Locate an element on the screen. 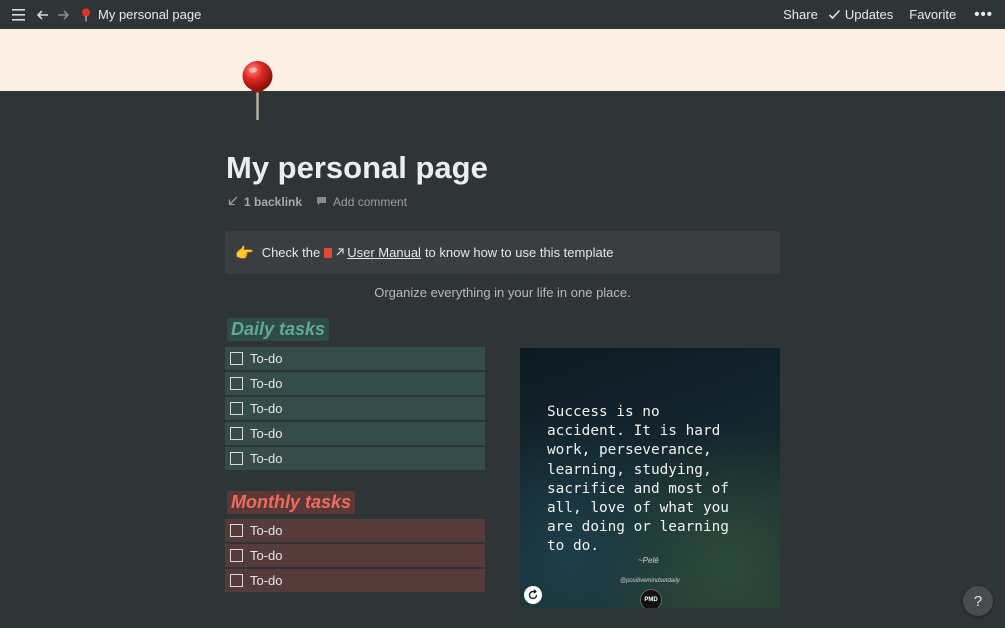  more-options-icon: ••• is located at coordinates (983, 14).